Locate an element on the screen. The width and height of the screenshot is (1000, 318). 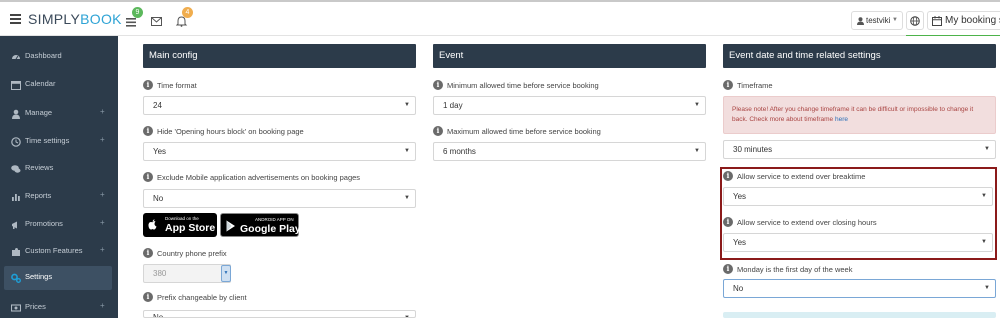
breaktime-select: Yes ▼ is located at coordinates (858, 196).